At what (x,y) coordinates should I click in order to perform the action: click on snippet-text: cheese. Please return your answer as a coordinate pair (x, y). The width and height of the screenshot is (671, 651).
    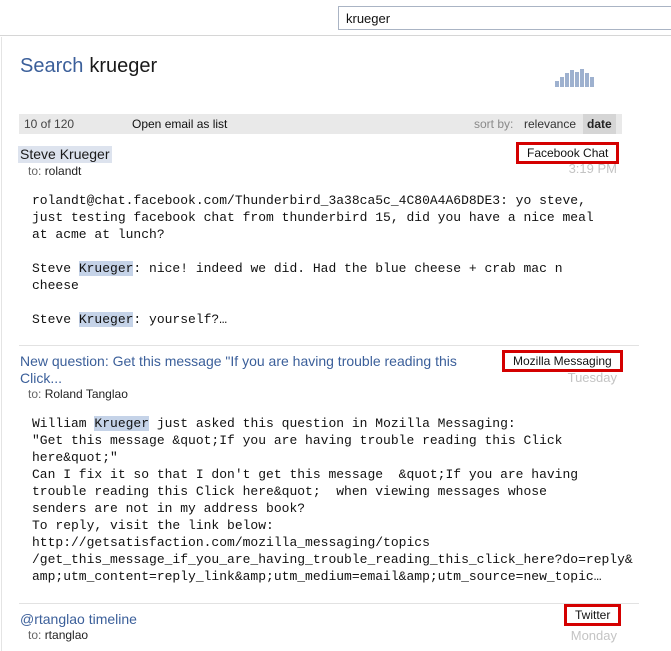
    Looking at the image, I should click on (55, 285).